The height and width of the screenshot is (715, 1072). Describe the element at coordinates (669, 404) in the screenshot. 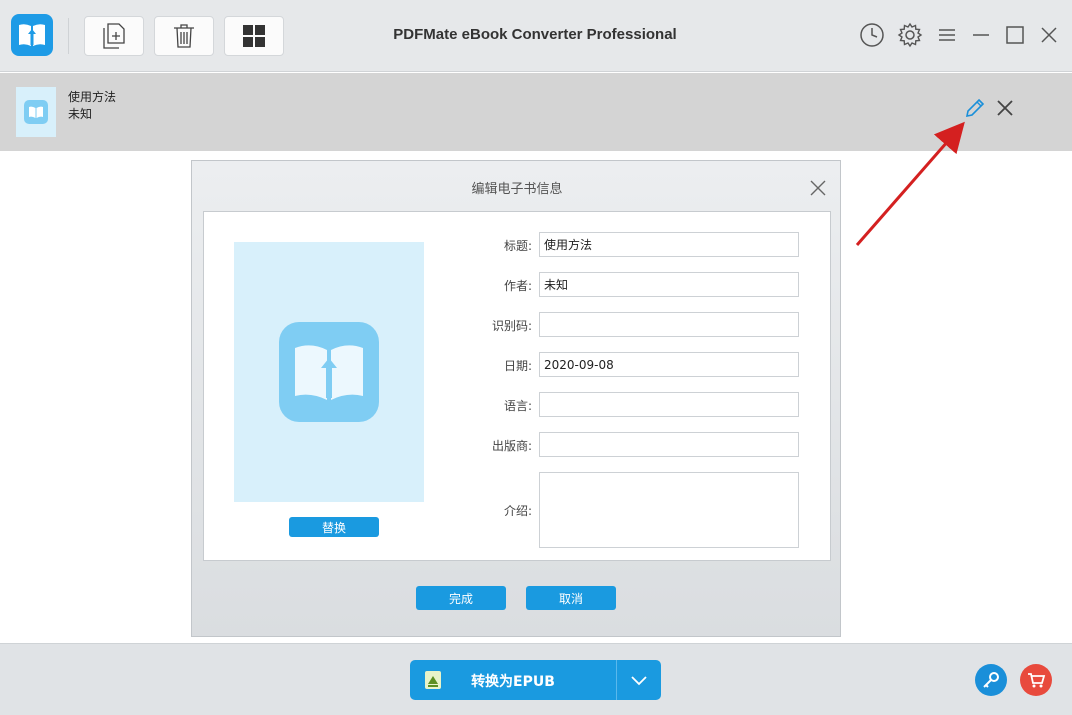

I see `language-input` at that location.